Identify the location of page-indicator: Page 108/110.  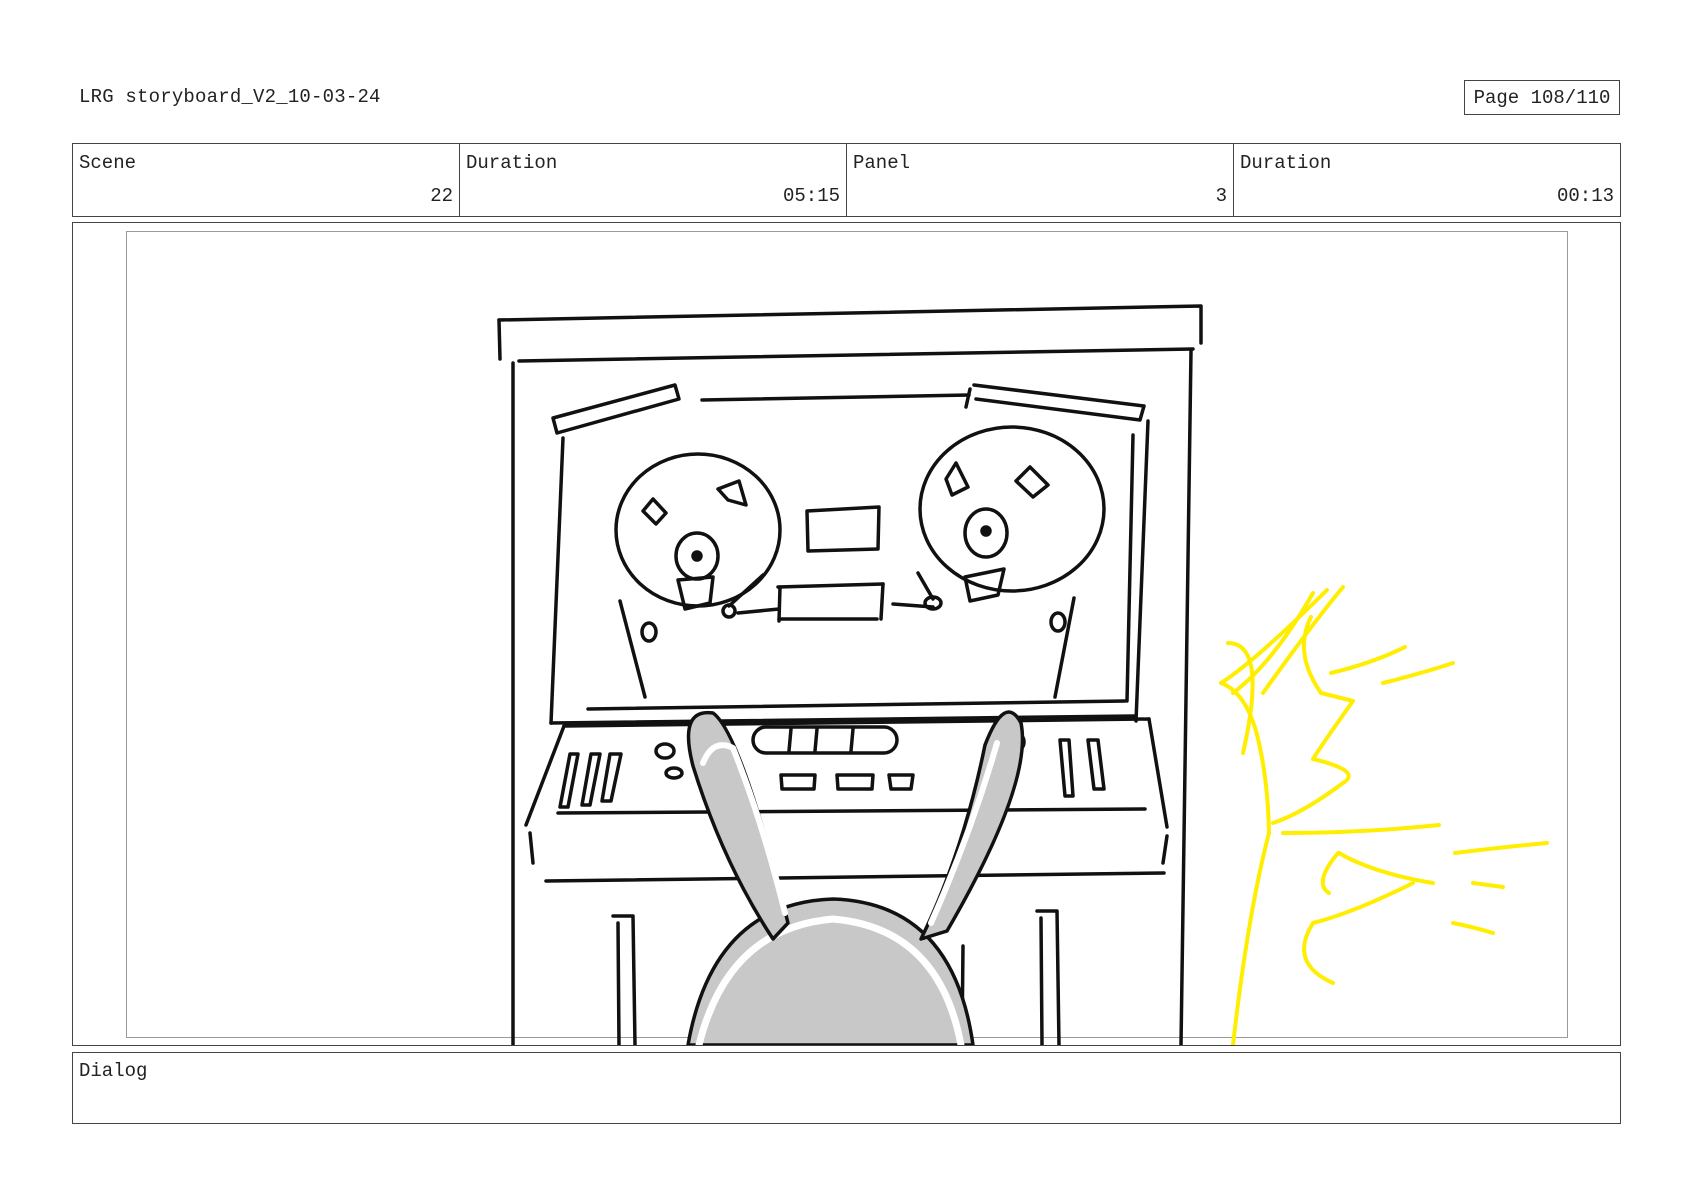
(1542, 97).